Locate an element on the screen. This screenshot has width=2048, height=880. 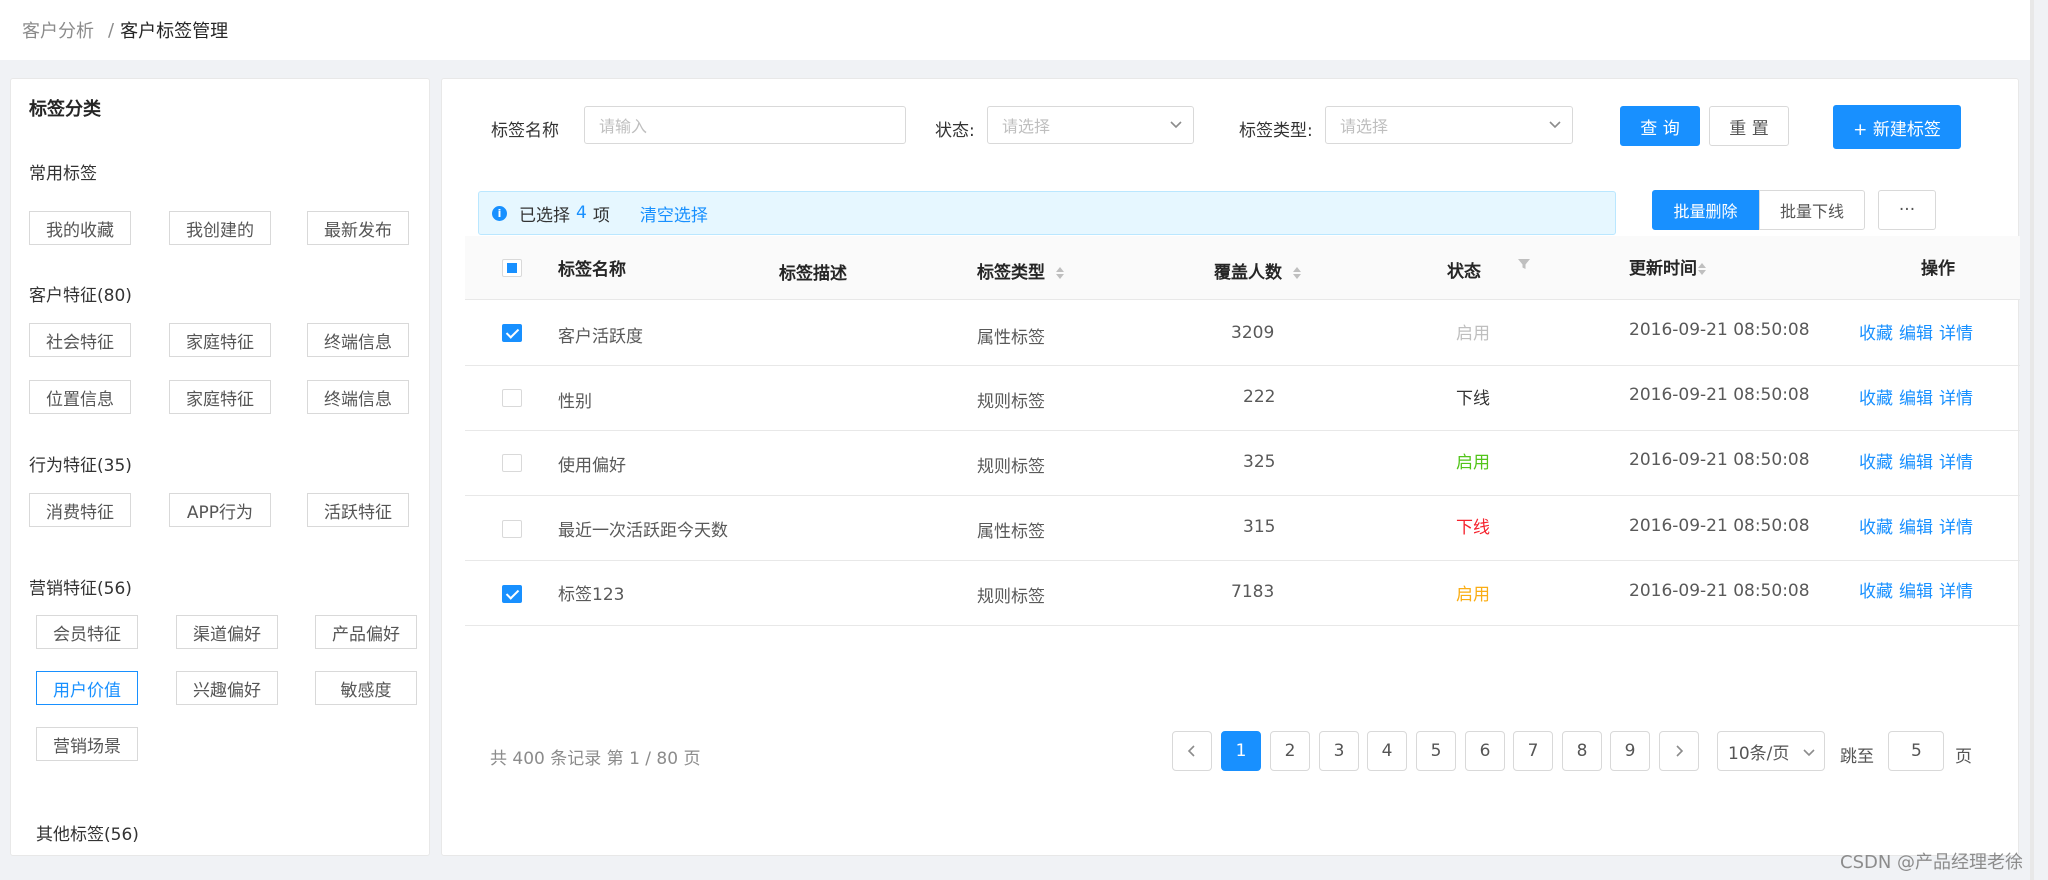
page-7-button: 7 is located at coordinates (1533, 751).